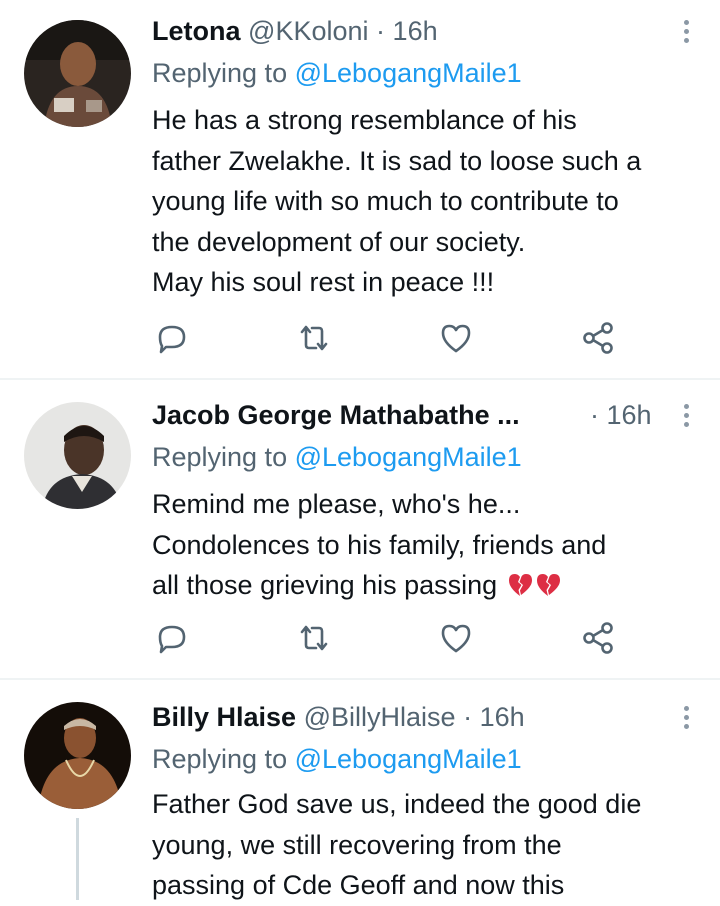  Describe the element at coordinates (397, 804) in the screenshot. I see `tweet-text-line: Father God save us, indeed the good die` at that location.